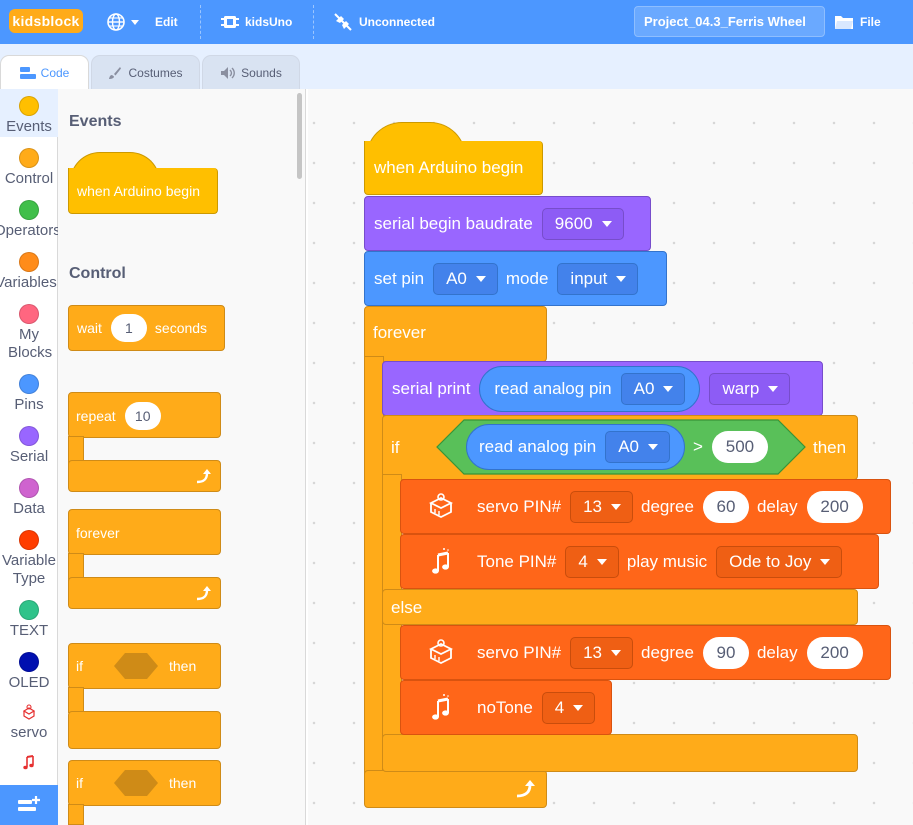 This screenshot has width=913, height=825. I want to click on tab-sounds: Sounds, so click(251, 72).